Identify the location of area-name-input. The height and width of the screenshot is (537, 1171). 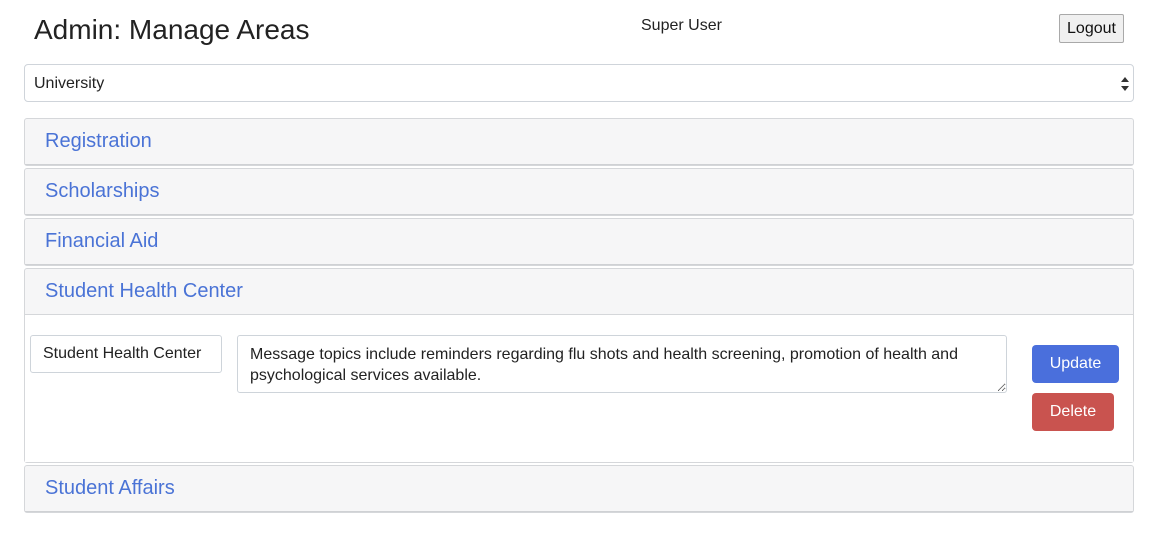
(126, 354).